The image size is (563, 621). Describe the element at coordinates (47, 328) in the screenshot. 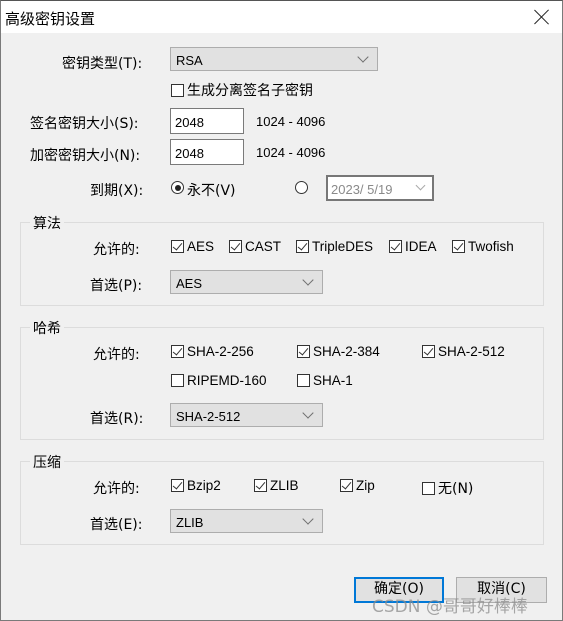

I see `hash-group-title: 哈希` at that location.